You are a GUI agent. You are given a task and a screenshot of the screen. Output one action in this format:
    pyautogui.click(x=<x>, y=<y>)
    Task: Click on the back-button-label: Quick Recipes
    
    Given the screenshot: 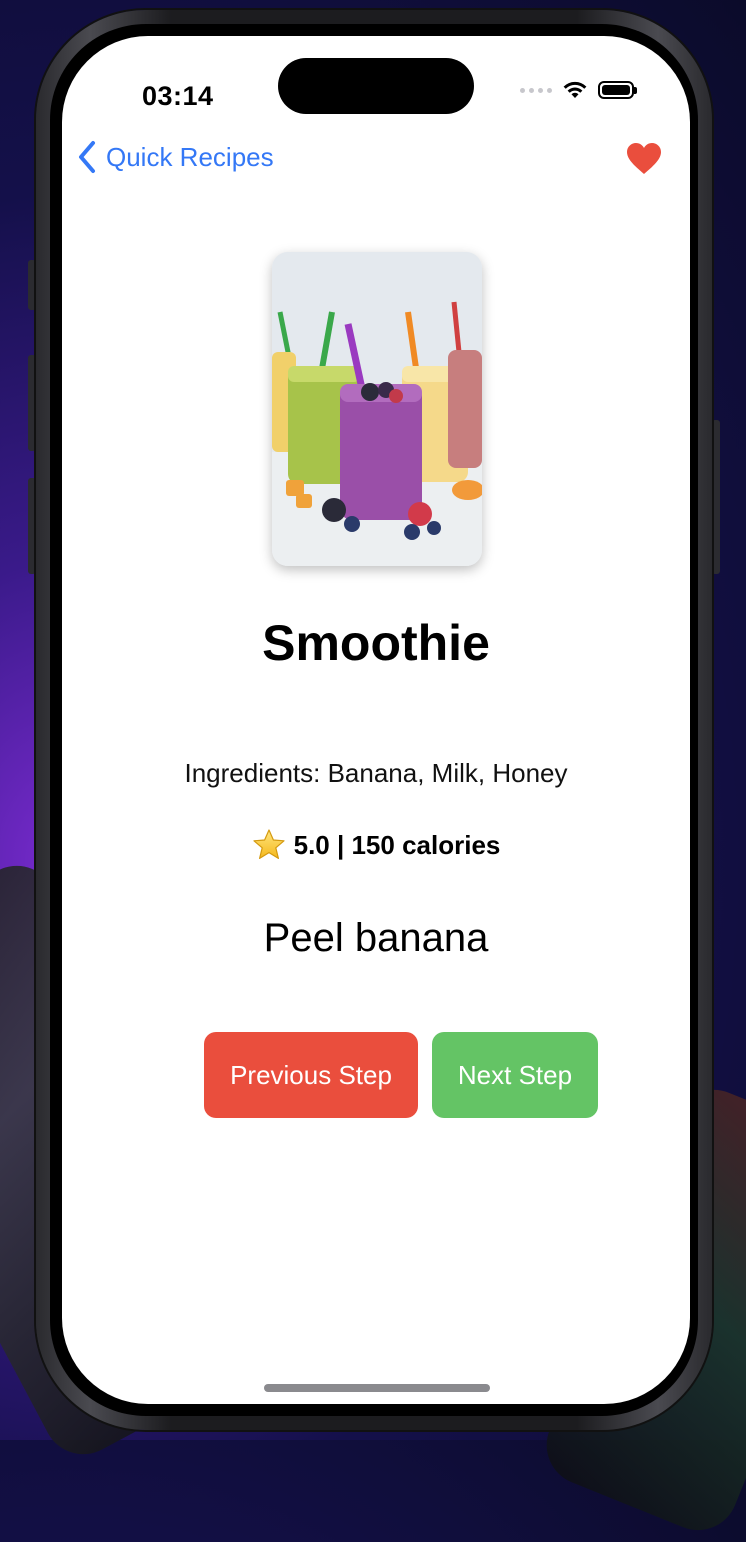 What is the action you would take?
    pyautogui.click(x=190, y=156)
    